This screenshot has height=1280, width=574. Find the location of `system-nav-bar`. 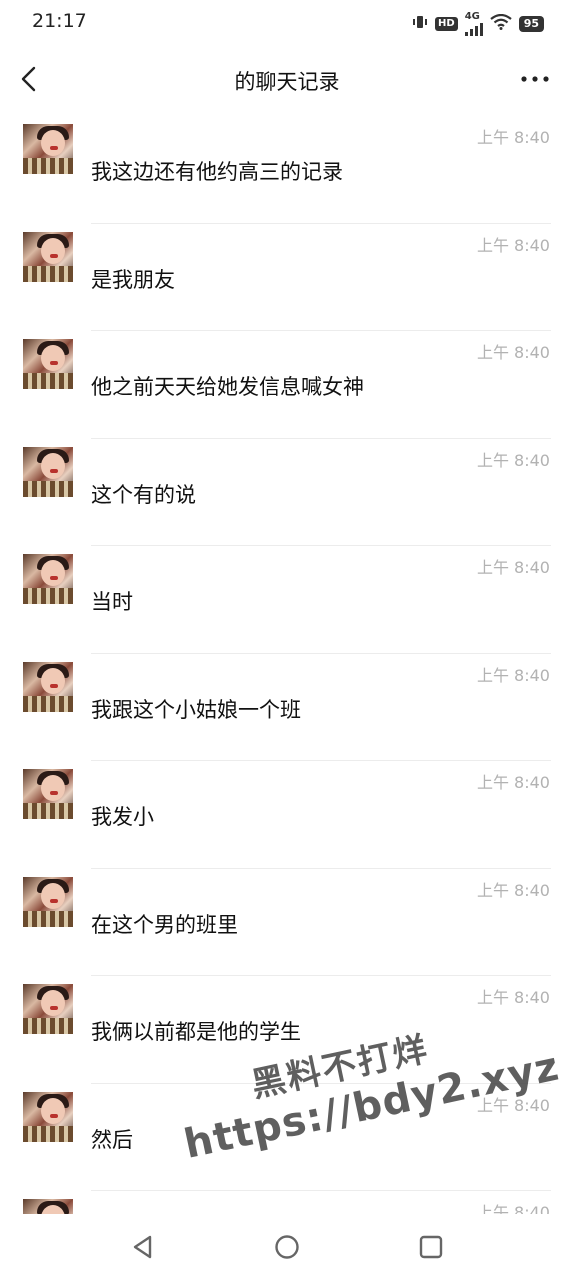

system-nav-bar is located at coordinates (287, 1247).